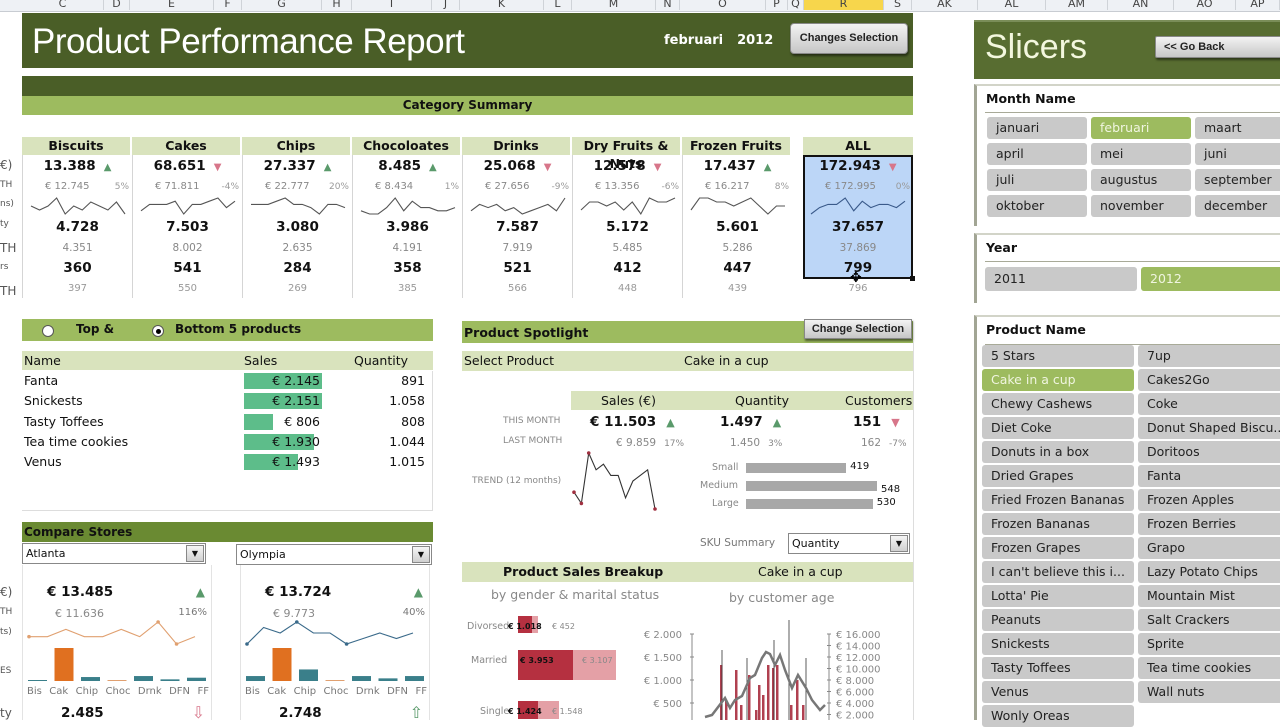 The width and height of the screenshot is (1280, 727). Describe the element at coordinates (158, 330) in the screenshot. I see `radio-bottom` at that location.